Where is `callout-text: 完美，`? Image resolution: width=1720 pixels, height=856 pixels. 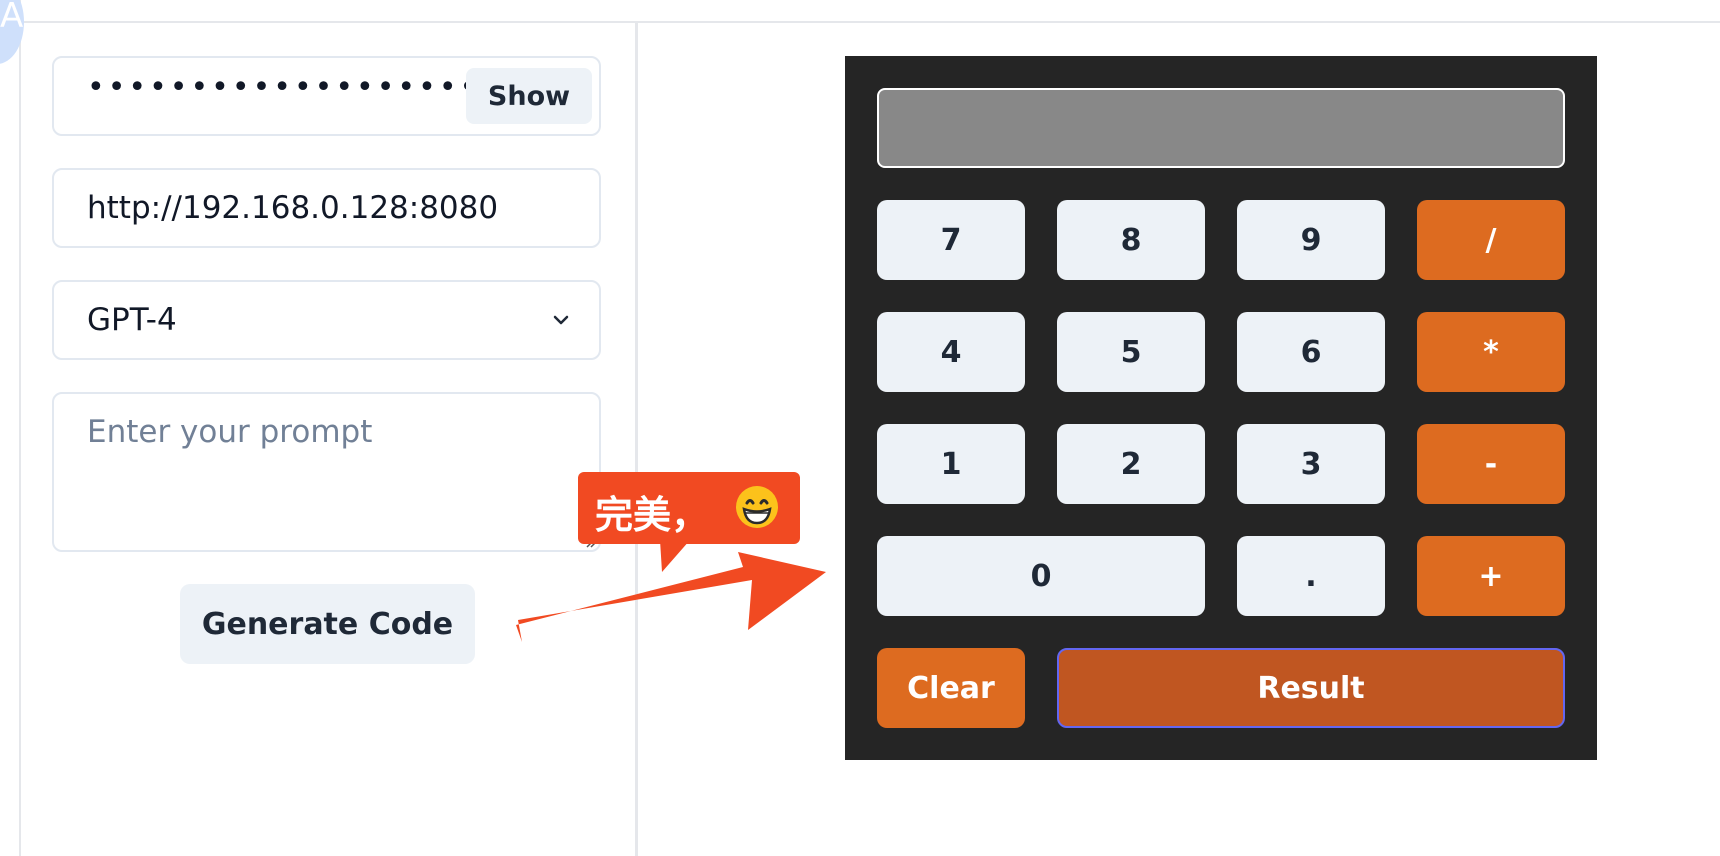 callout-text: 完美， is located at coordinates (652, 515).